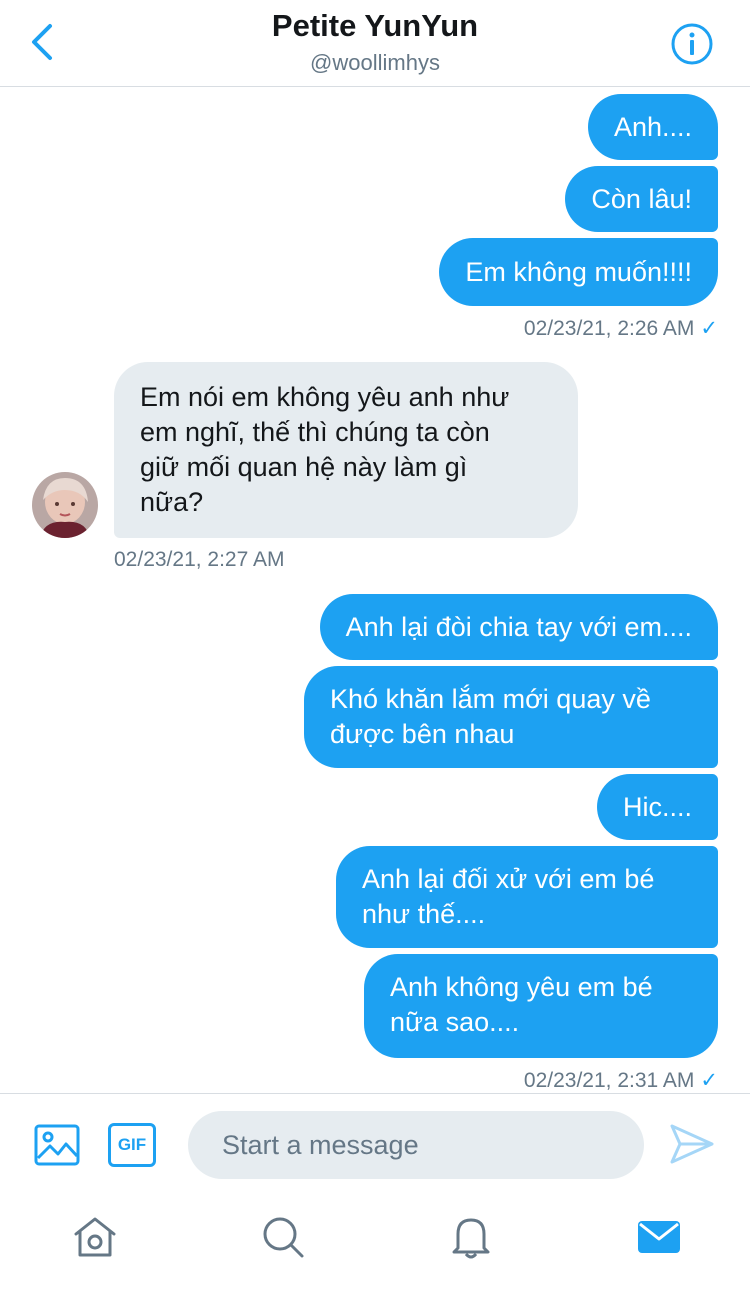 This screenshot has height=1292, width=750. I want to click on message-timestamp: 02/23/21, 2:31 AM ✓, so click(621, 1080).